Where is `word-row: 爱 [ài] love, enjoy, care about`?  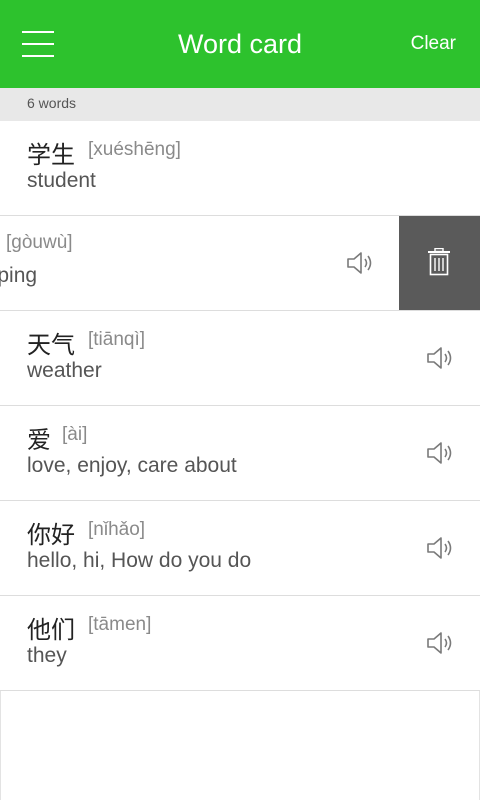
word-row: 爱 [ài] love, enjoy, care about is located at coordinates (240, 453).